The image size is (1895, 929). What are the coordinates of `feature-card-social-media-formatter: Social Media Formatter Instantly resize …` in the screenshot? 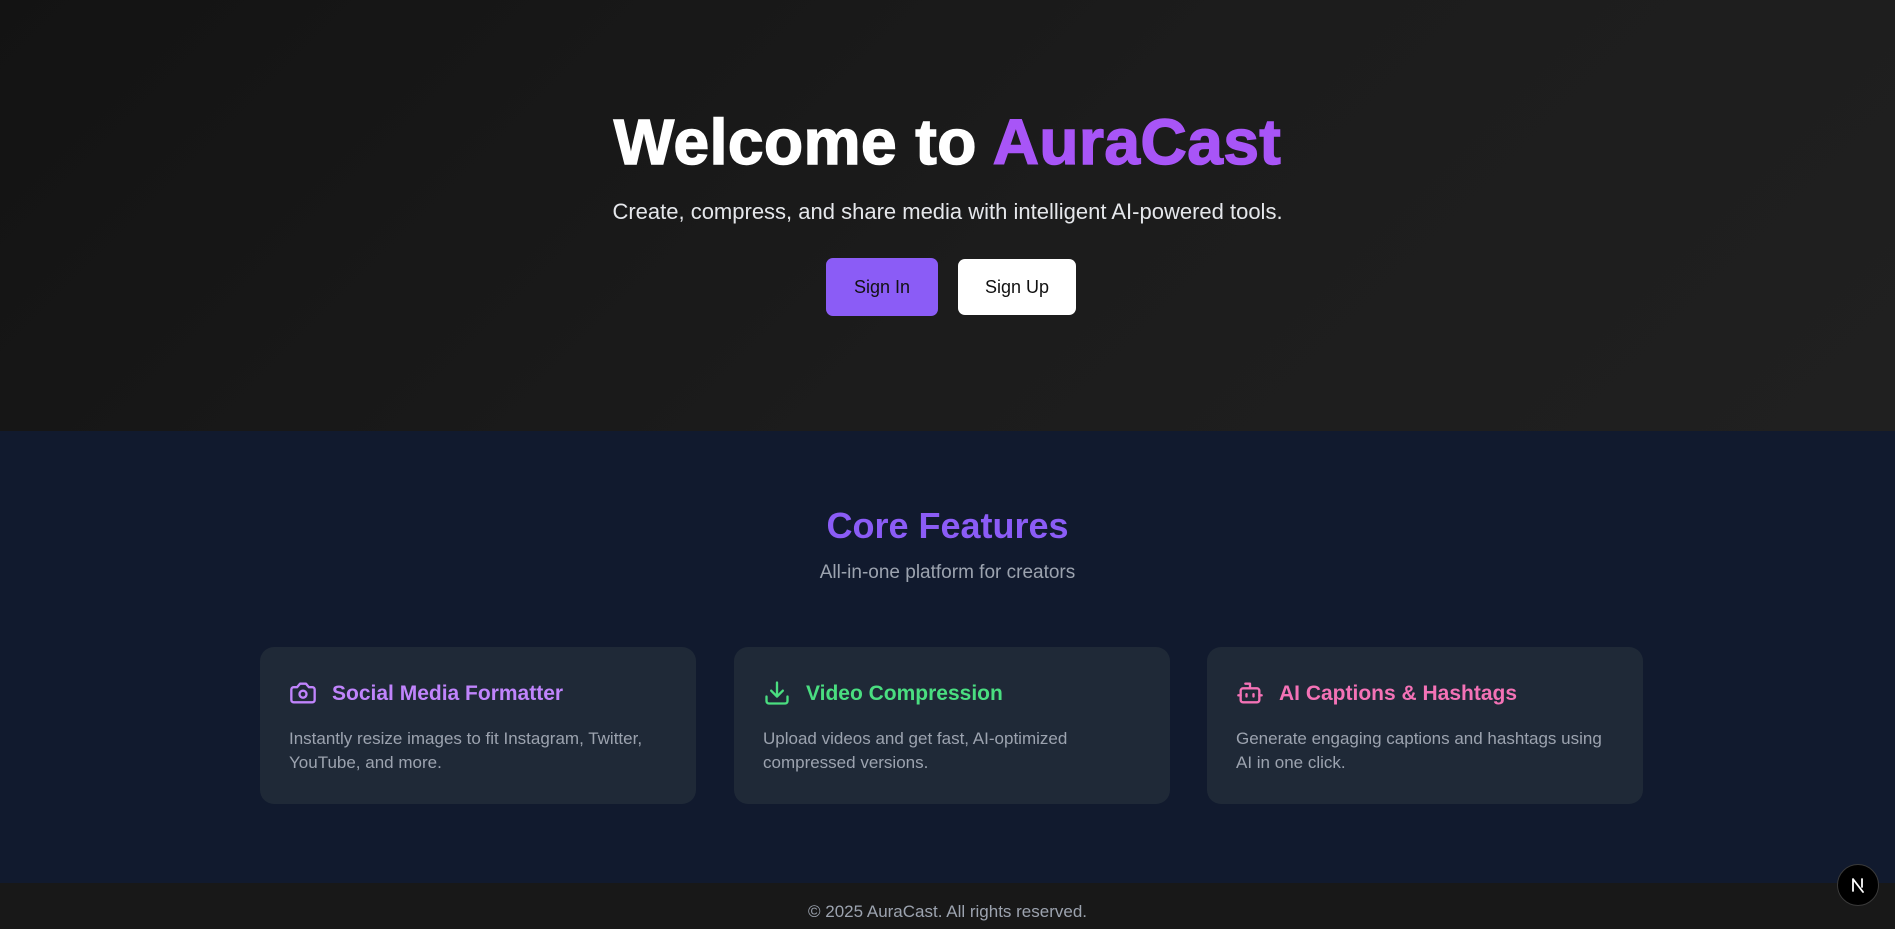 It's located at (478, 725).